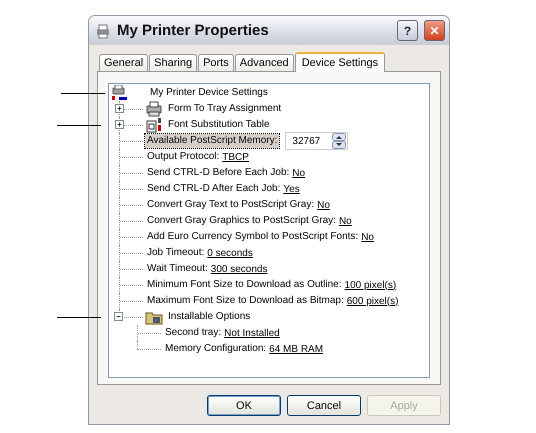  Describe the element at coordinates (209, 317) in the screenshot. I see `tree-item: Installable Options` at that location.